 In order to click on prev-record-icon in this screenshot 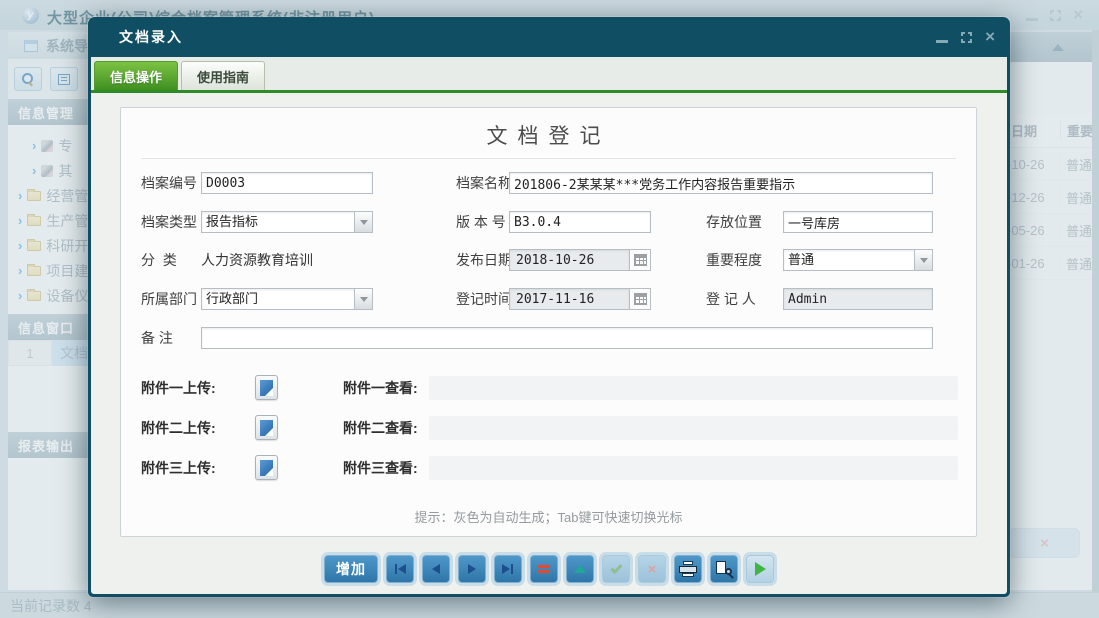, I will do `click(436, 569)`.